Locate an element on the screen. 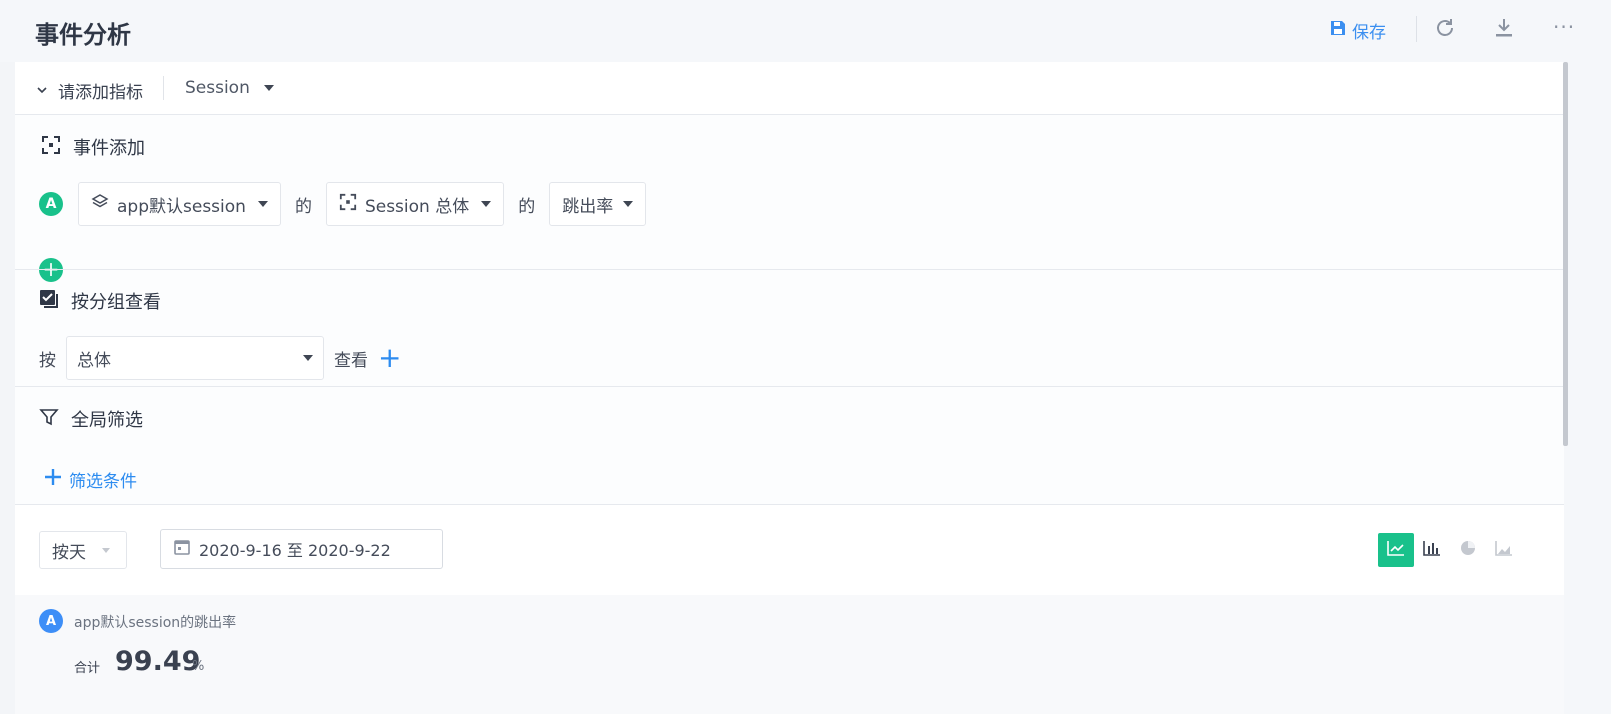 This screenshot has width=1611, height=714. group-select-value: 总体 is located at coordinates (94, 360).